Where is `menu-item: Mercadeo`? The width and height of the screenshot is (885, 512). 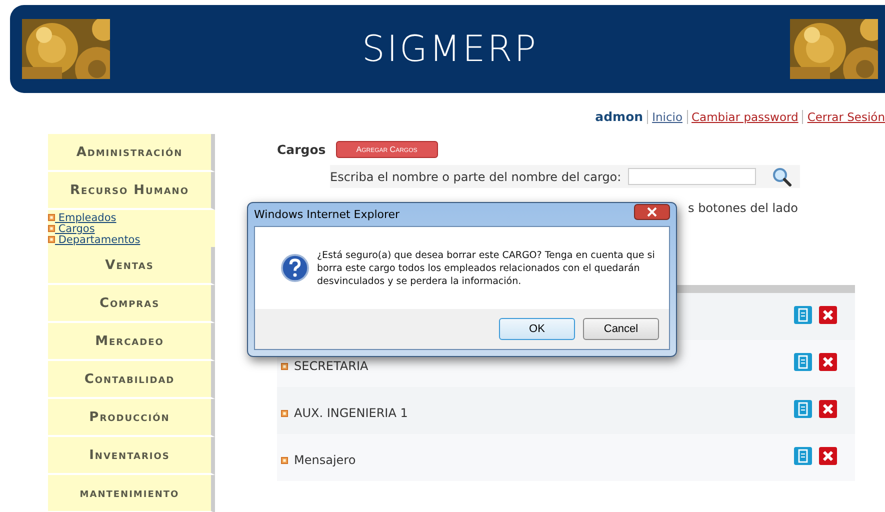
menu-item: Mercadeo is located at coordinates (131, 342).